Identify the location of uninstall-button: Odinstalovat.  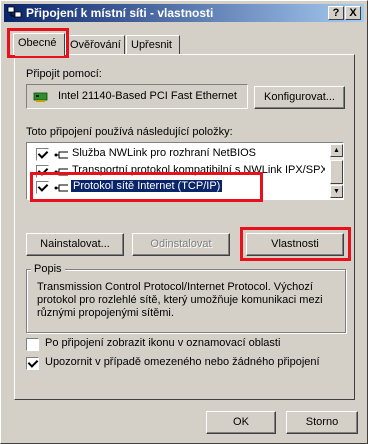
(181, 244).